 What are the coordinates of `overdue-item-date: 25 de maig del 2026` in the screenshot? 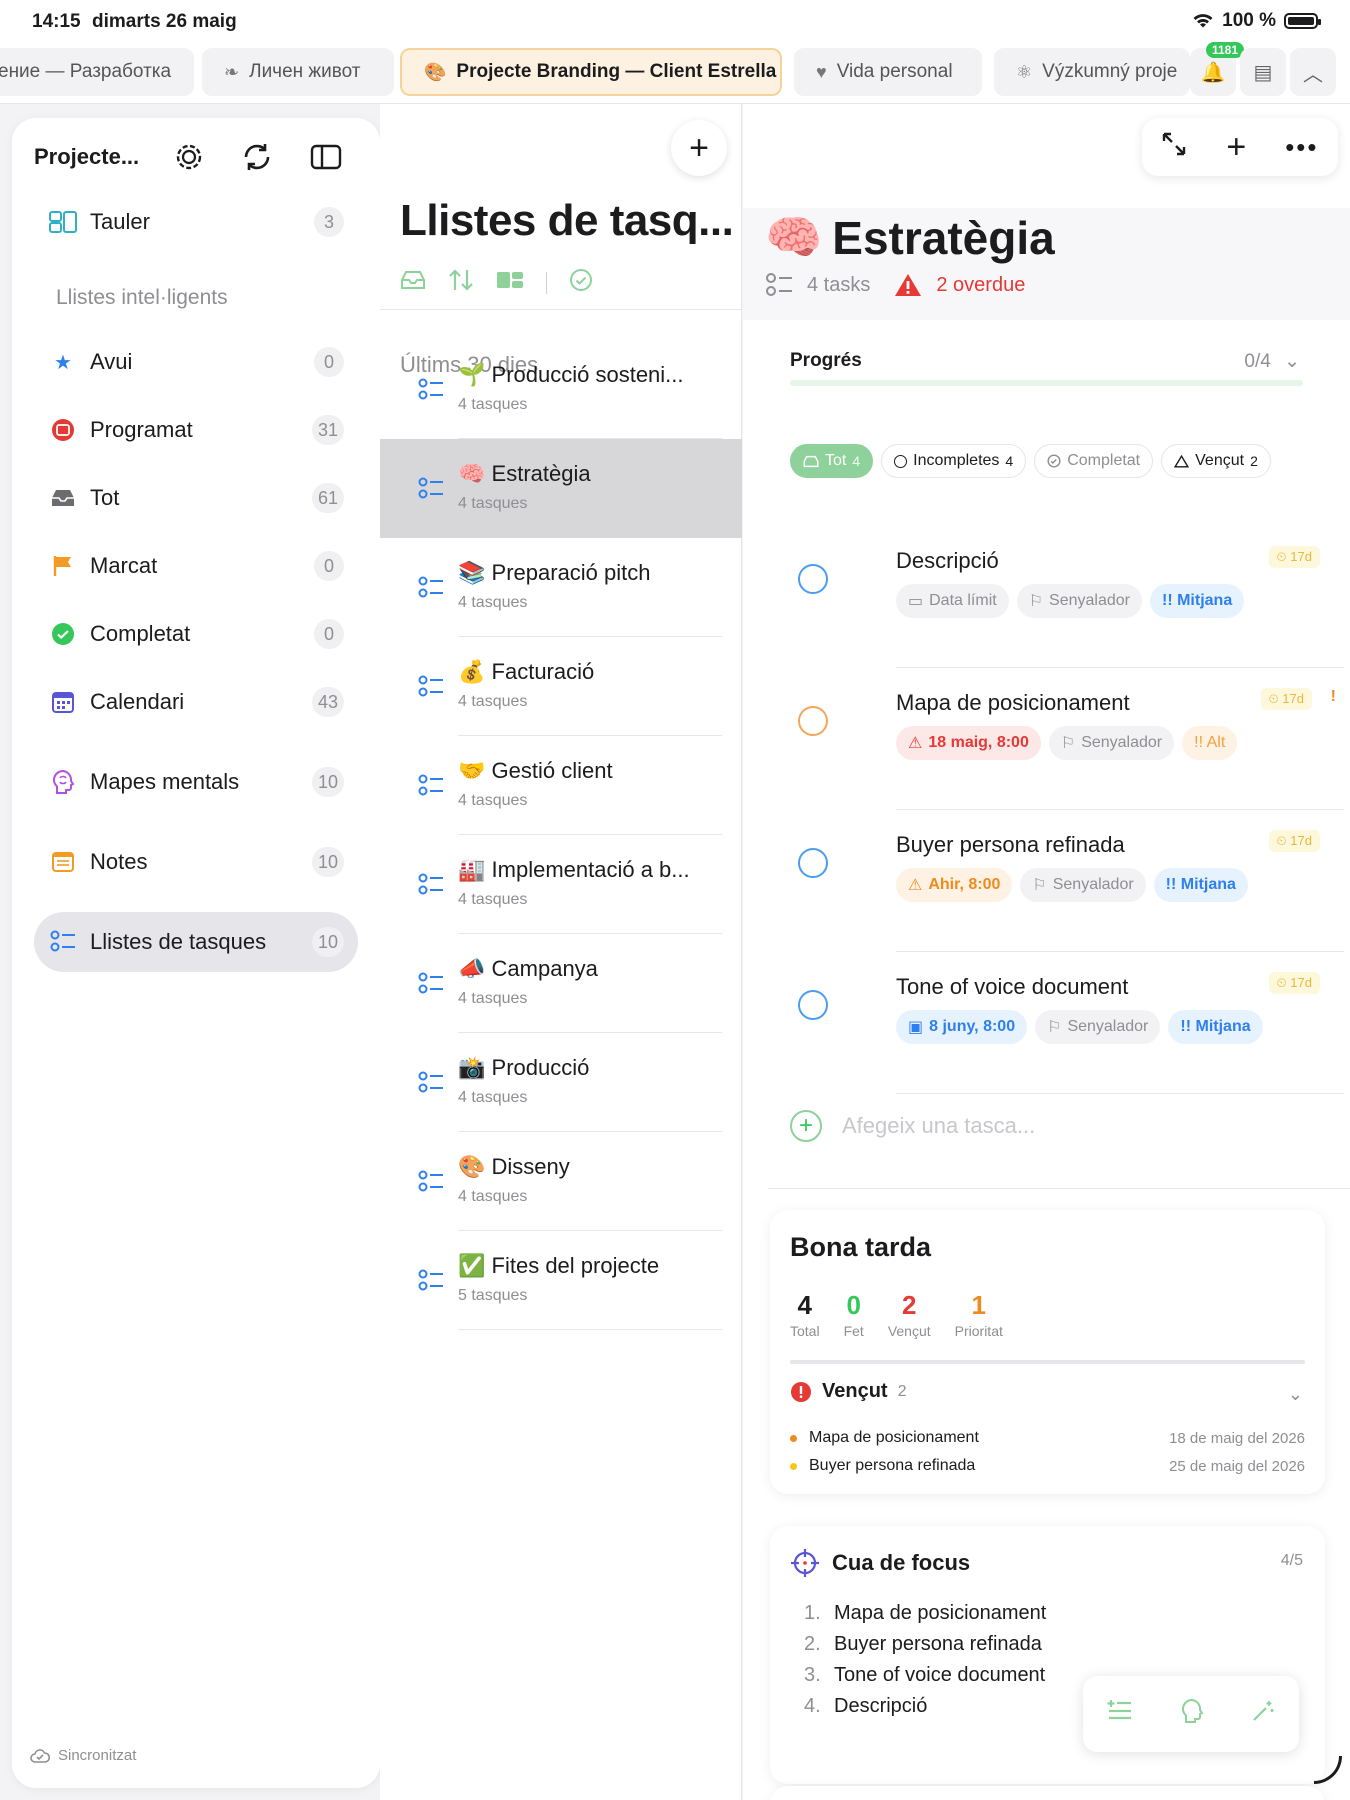 It's located at (1237, 1466).